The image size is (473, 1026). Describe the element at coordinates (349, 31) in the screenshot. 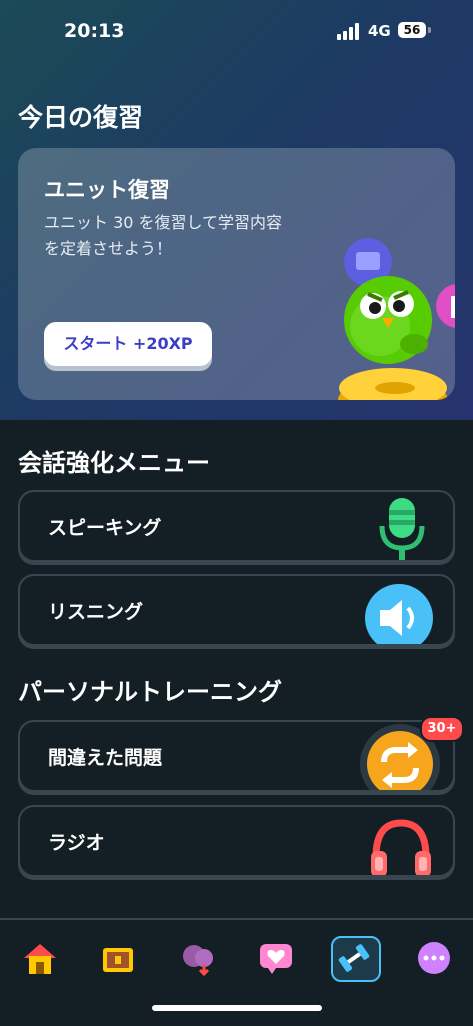

I see `signal-icon` at that location.